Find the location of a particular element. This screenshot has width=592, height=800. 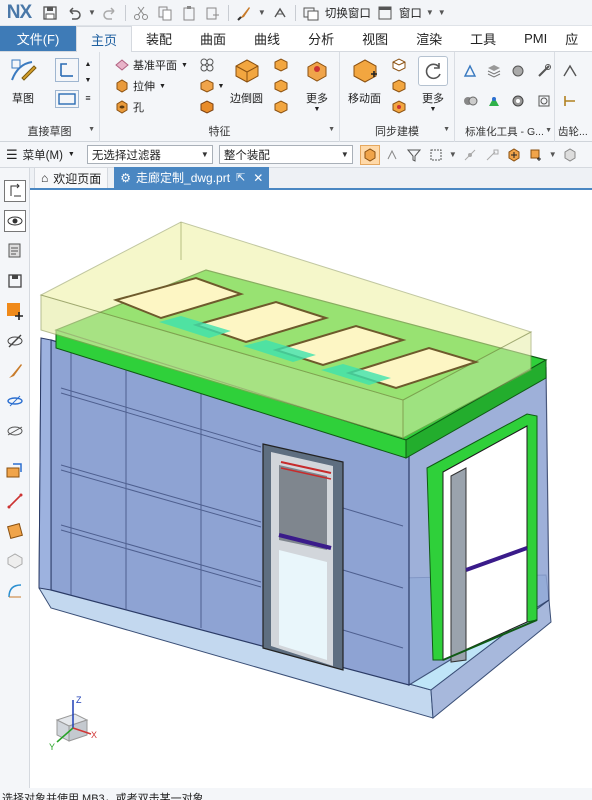

brush-icon is located at coordinates (244, 13).